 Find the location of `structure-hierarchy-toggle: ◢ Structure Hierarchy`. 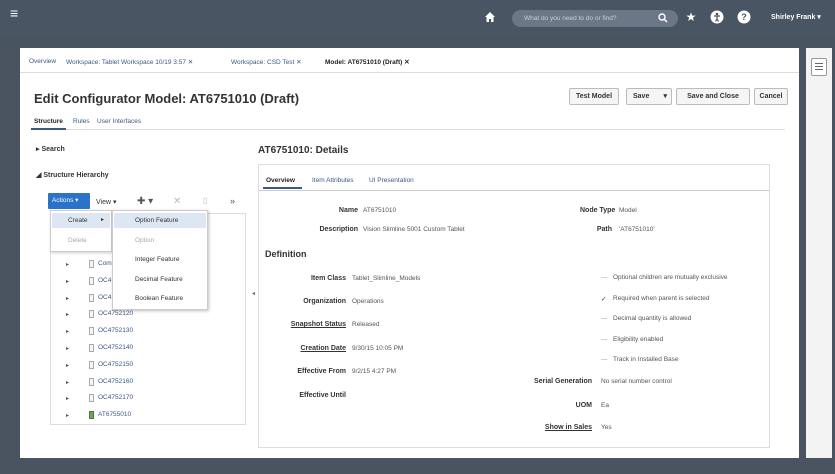

structure-hierarchy-toggle: ◢ Structure Hierarchy is located at coordinates (72, 175).